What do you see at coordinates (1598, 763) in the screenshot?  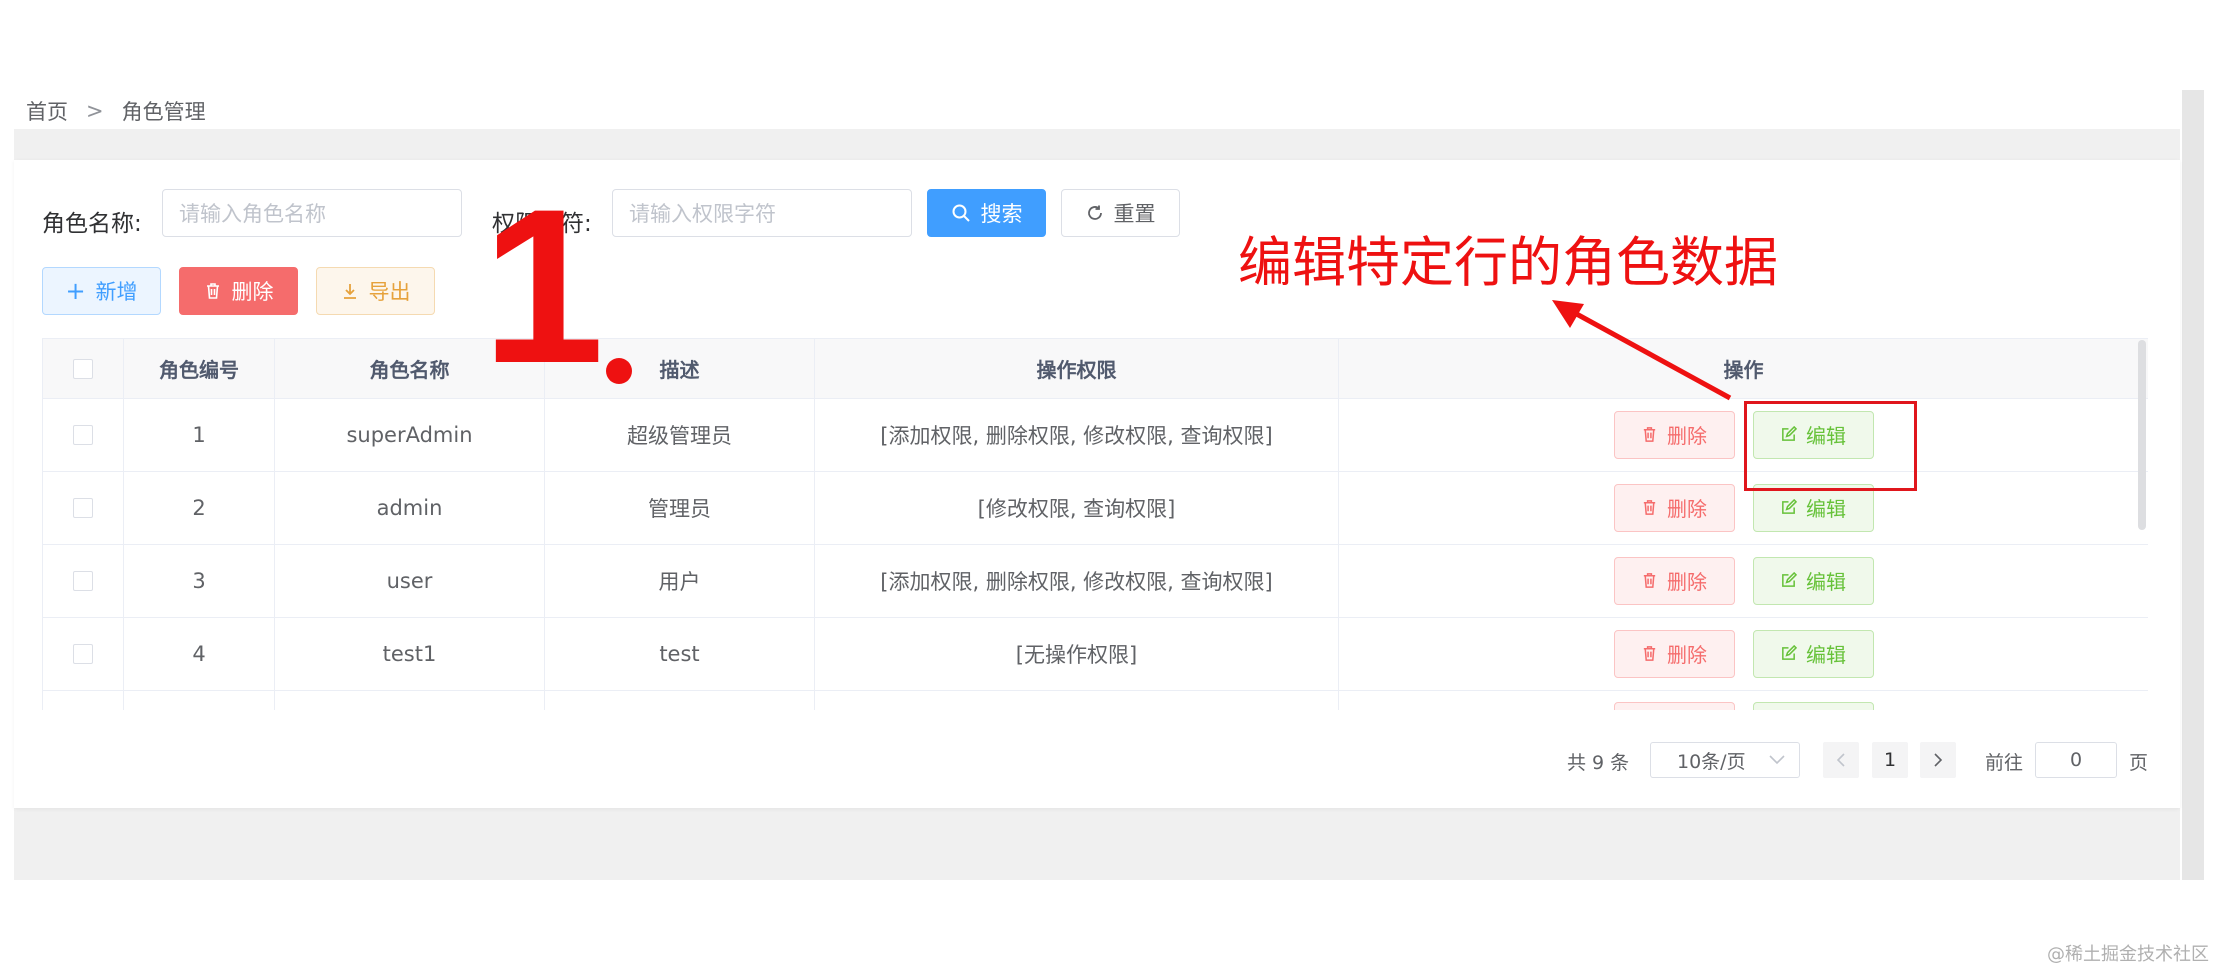 I see `pagination-total: 共 9 条` at bounding box center [1598, 763].